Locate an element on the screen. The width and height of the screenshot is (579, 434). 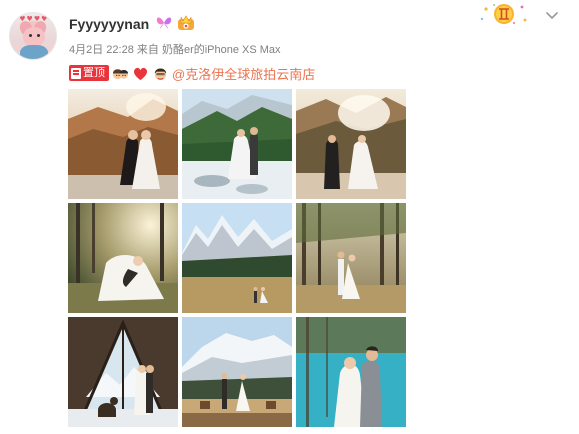
photo-couple-kissing-autumn-hillside is located at coordinates (123, 144).